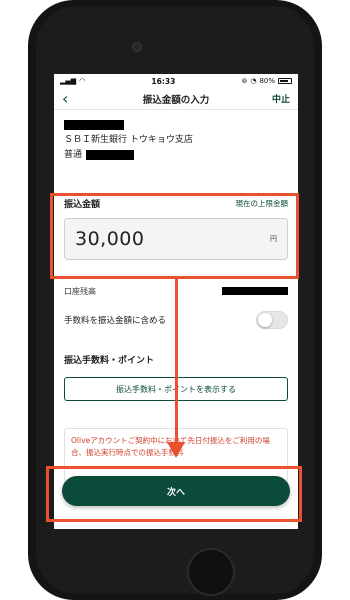 The width and height of the screenshot is (350, 600). Describe the element at coordinates (65, 98) in the screenshot. I see `chevron-left-icon: ‹` at that location.